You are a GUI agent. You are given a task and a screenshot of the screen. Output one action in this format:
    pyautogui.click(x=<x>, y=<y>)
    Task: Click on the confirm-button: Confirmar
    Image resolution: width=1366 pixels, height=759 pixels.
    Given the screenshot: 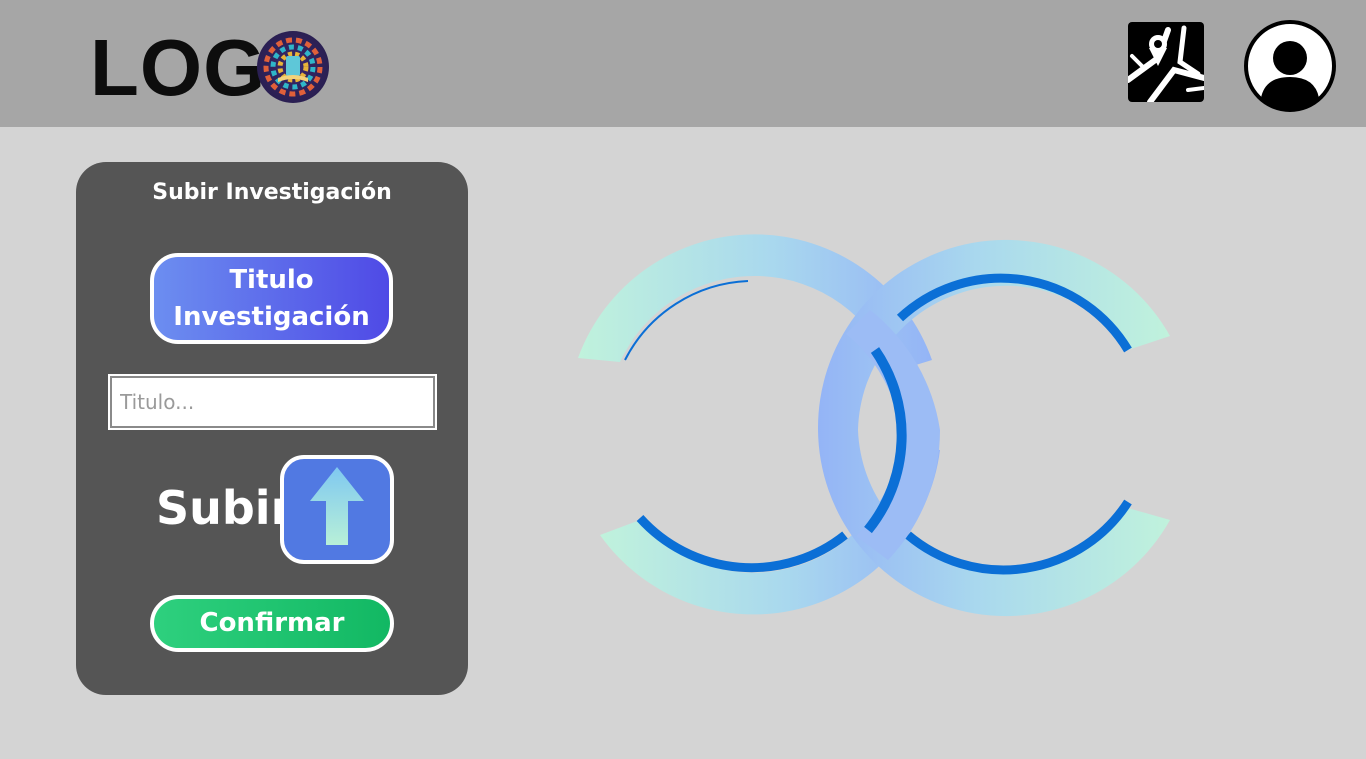 What is the action you would take?
    pyautogui.click(x=272, y=623)
    